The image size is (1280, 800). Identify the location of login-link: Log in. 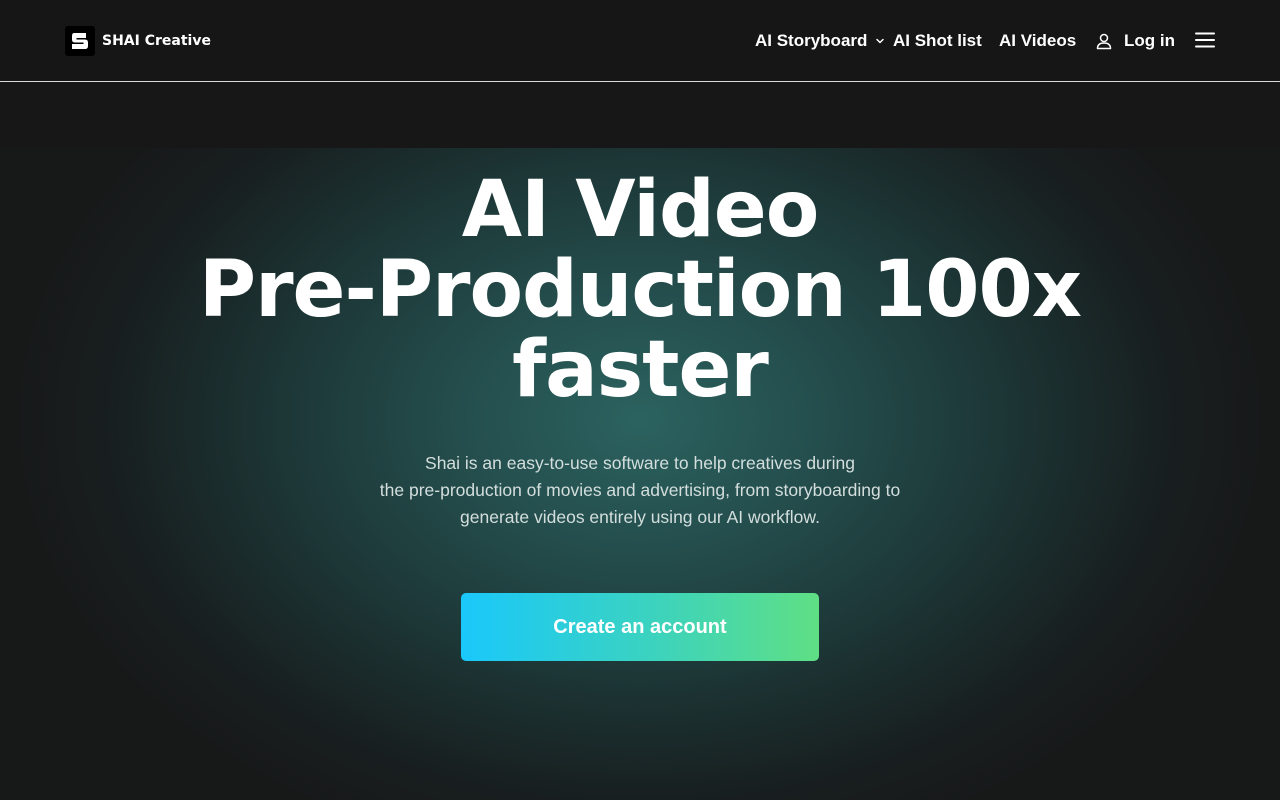
(1135, 41).